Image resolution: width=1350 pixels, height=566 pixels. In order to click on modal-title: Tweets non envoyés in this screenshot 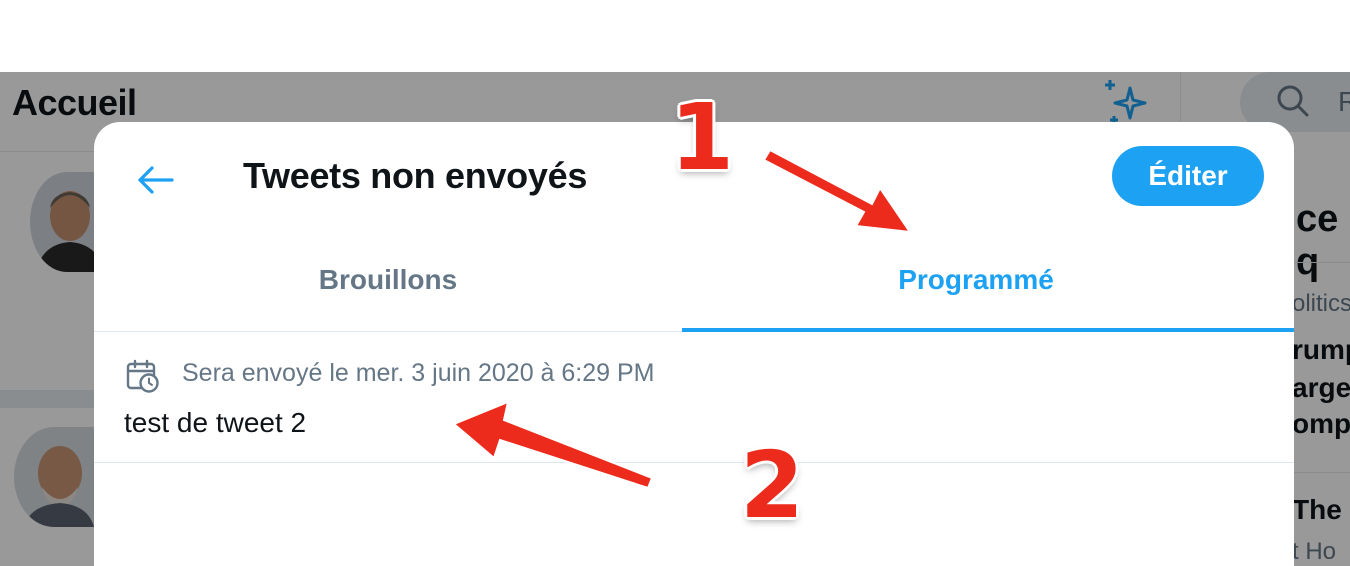, I will do `click(415, 175)`.